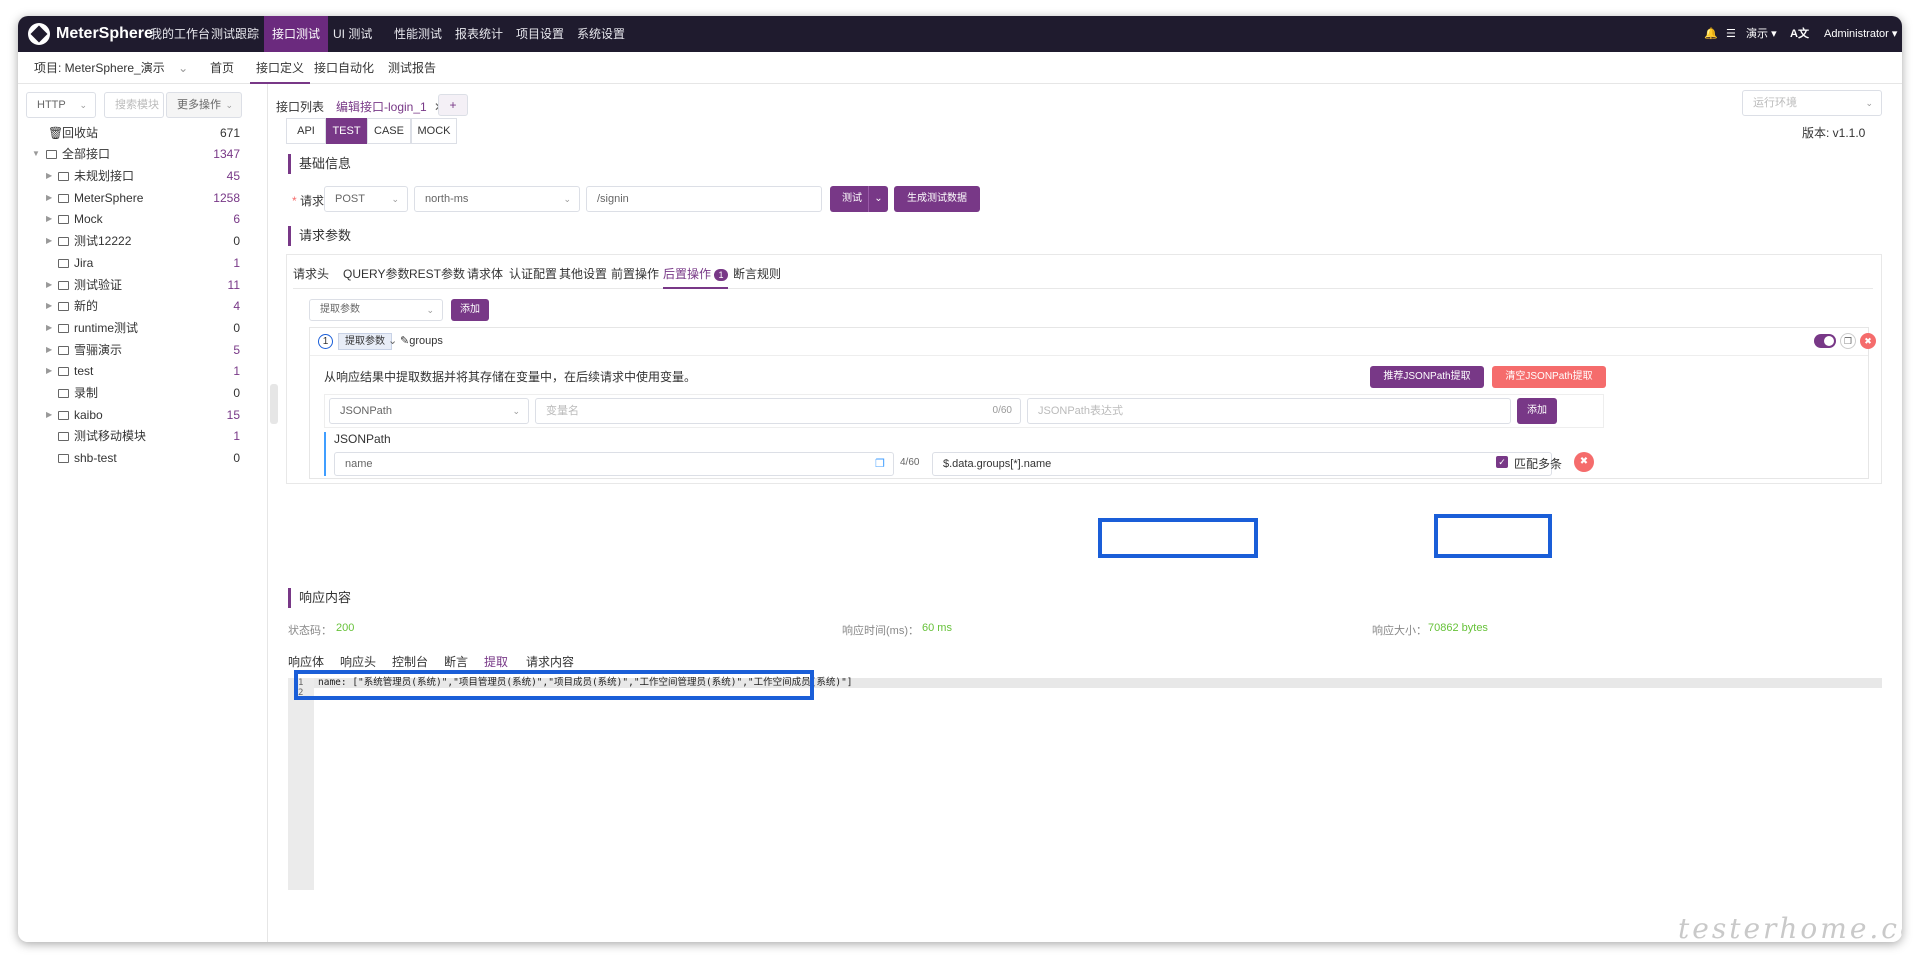 The height and width of the screenshot is (958, 1920). Describe the element at coordinates (132, 154) in the screenshot. I see `tree-item-all: ▼ 全部接口 1347` at that location.